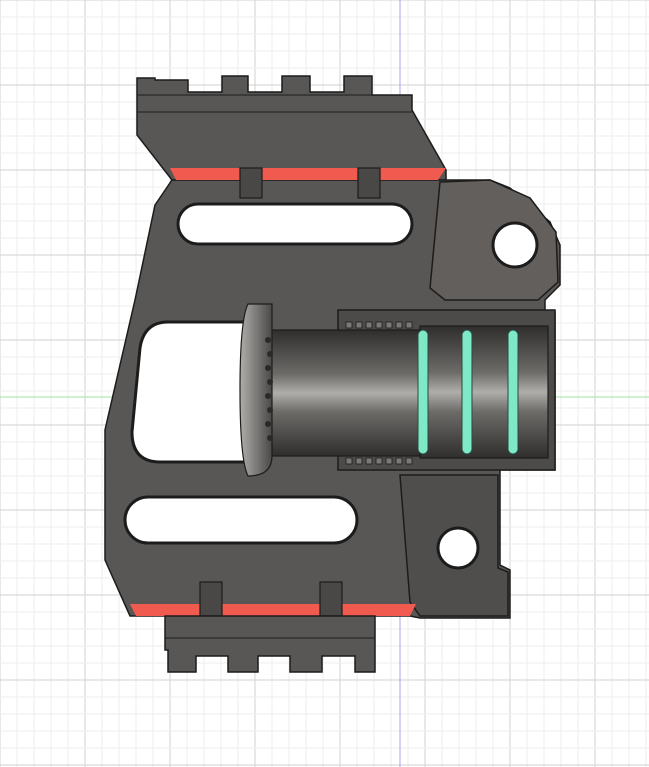  Describe the element at coordinates (484, 392) in the screenshot. I see `bore-exit` at that location.